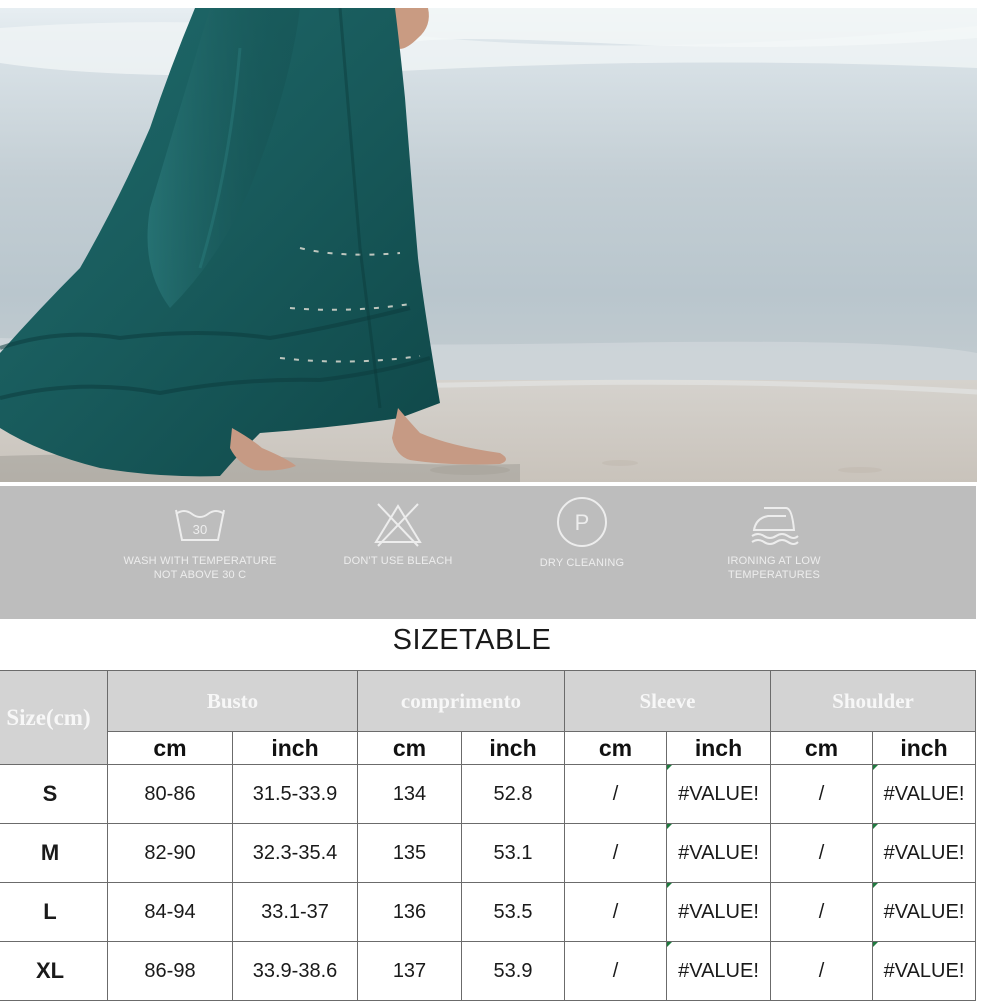 This screenshot has height=1001, width=1000. What do you see at coordinates (513, 971) in the screenshot?
I see `table-cell: 53.9` at bounding box center [513, 971].